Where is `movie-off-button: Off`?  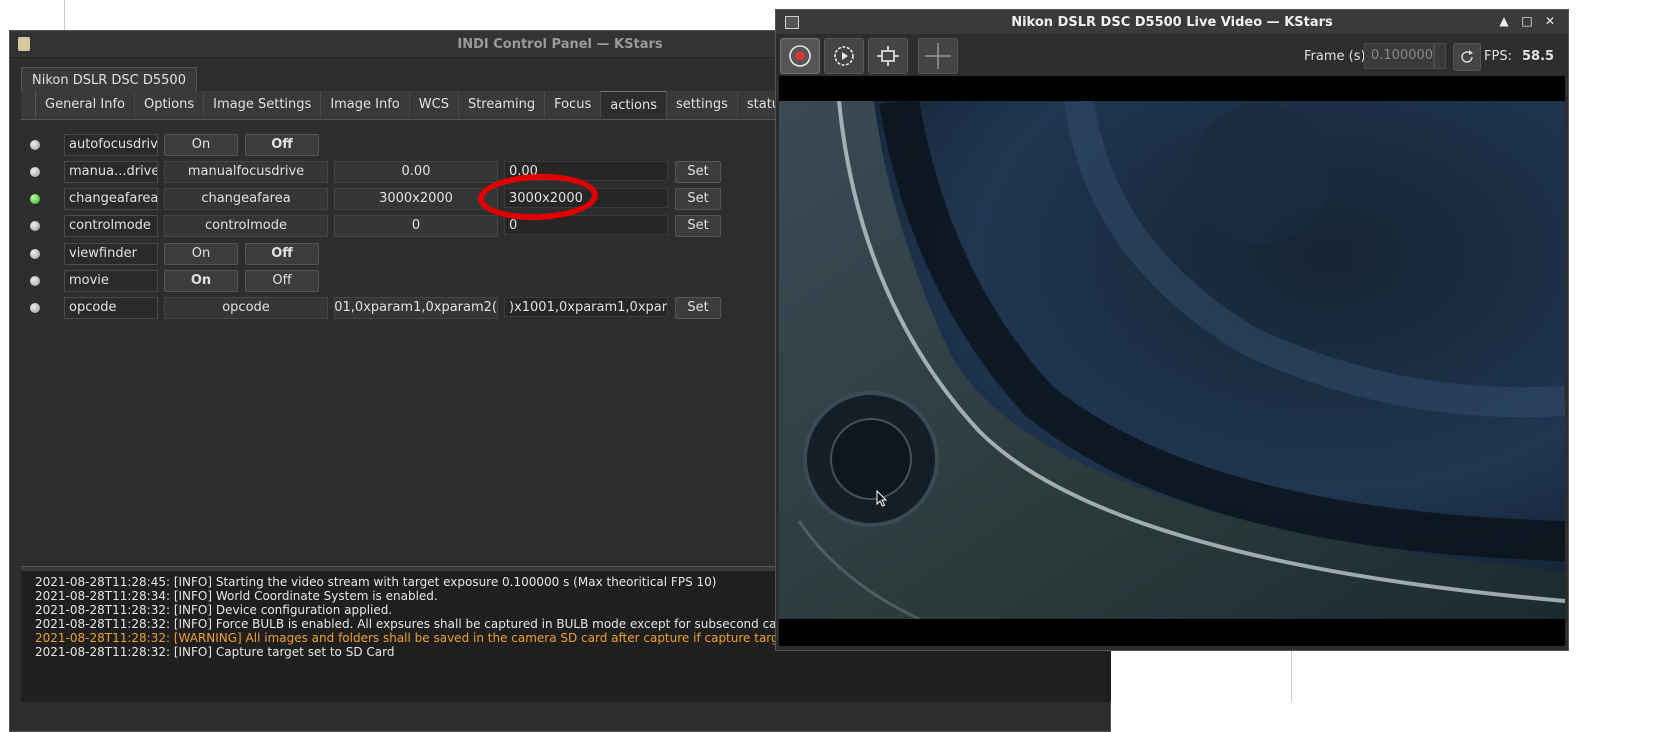 movie-off-button: Off is located at coordinates (282, 281).